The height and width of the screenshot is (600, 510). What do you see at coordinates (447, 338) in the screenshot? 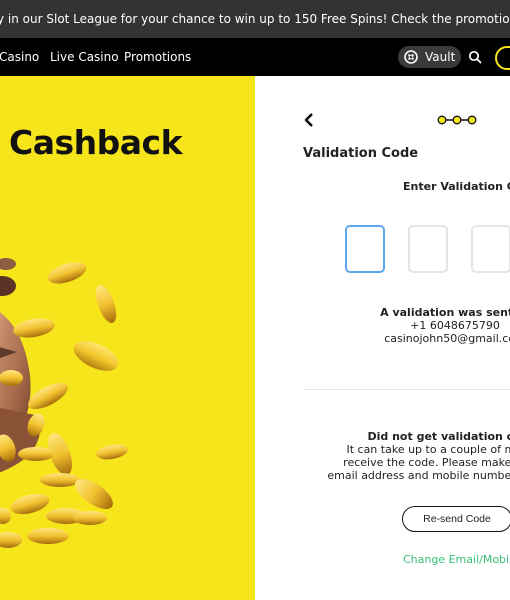
I see `sent-email: casinojohn50@gmail.com` at bounding box center [447, 338].